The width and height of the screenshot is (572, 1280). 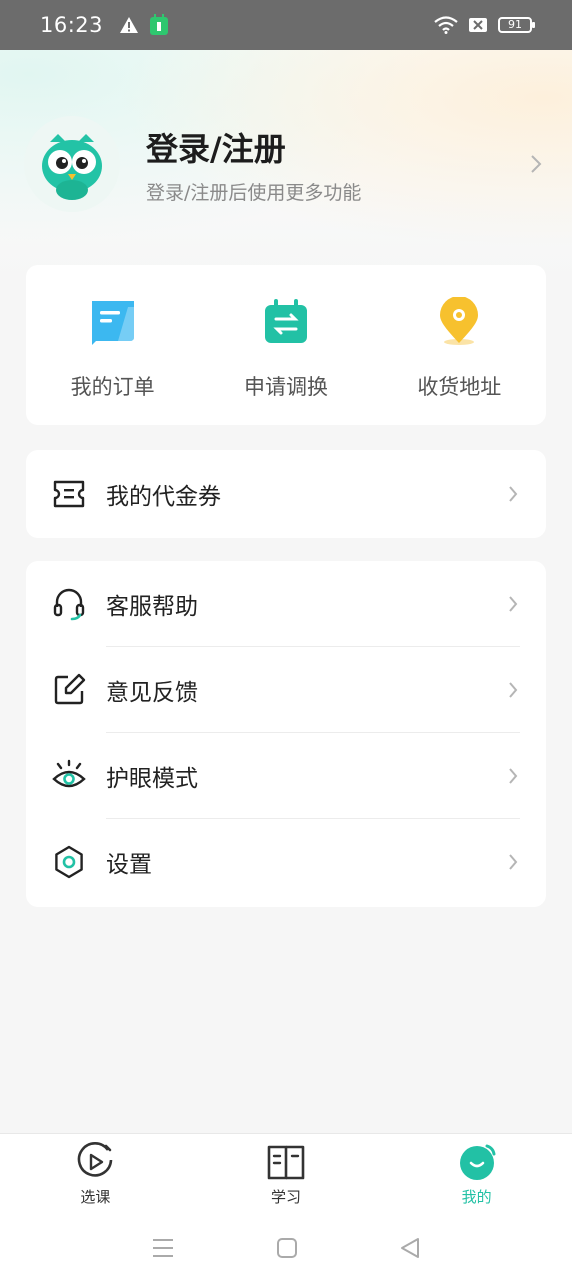 What do you see at coordinates (129, 865) in the screenshot?
I see `menu-item-label: 设置` at bounding box center [129, 865].